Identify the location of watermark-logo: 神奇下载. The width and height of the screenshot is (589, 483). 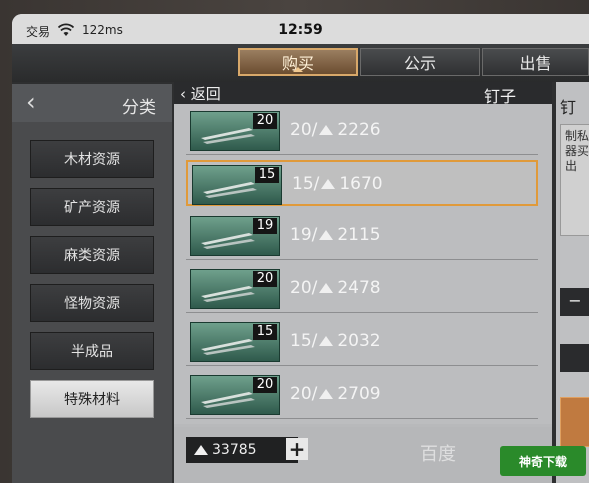
(543, 461).